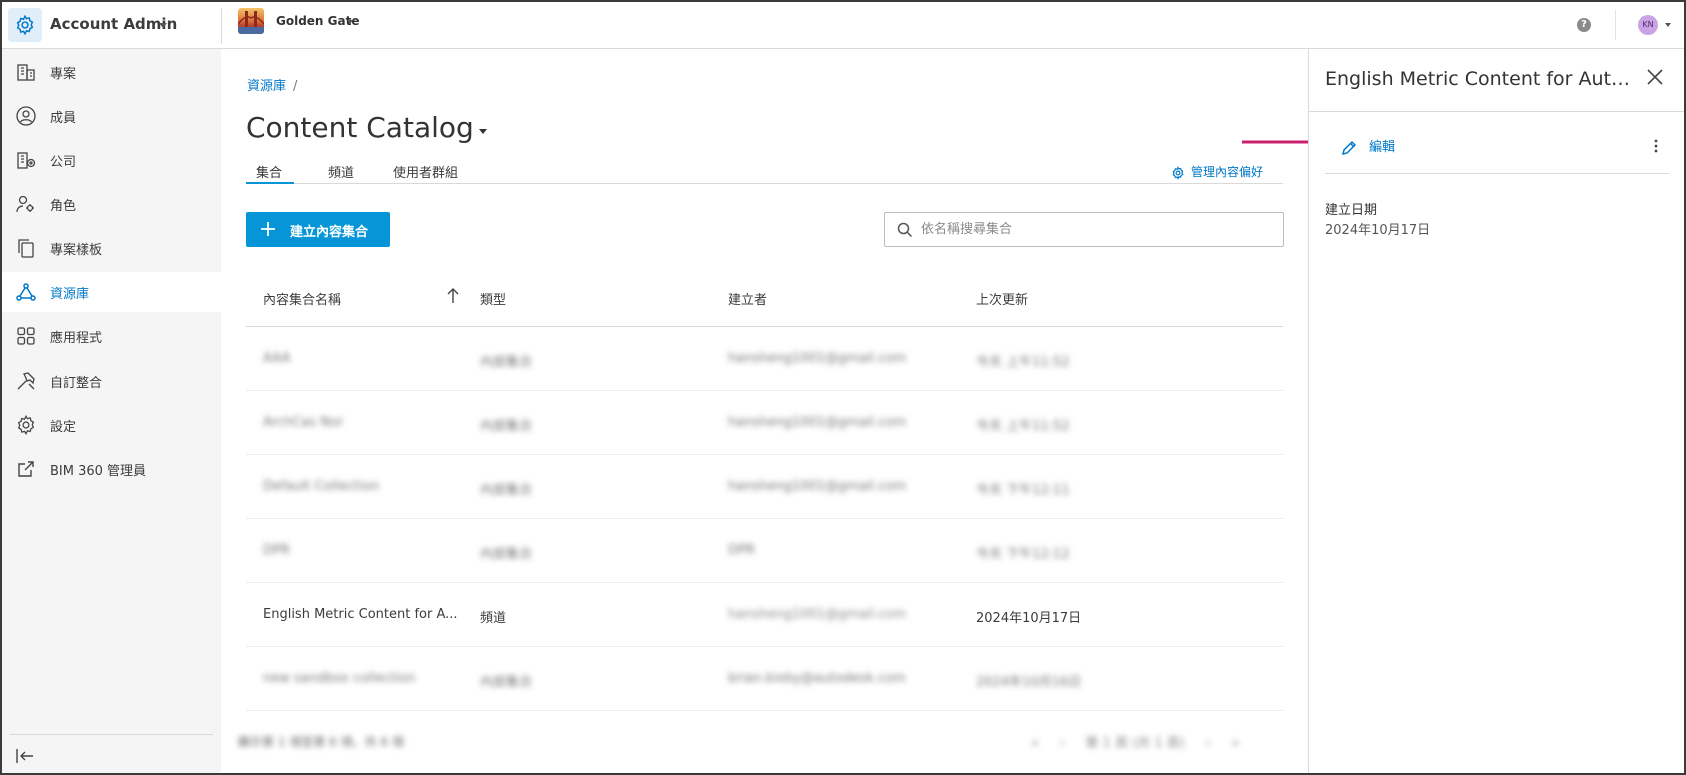 Image resolution: width=1686 pixels, height=775 pixels. Describe the element at coordinates (1098, 229) in the screenshot. I see `search-input` at that location.